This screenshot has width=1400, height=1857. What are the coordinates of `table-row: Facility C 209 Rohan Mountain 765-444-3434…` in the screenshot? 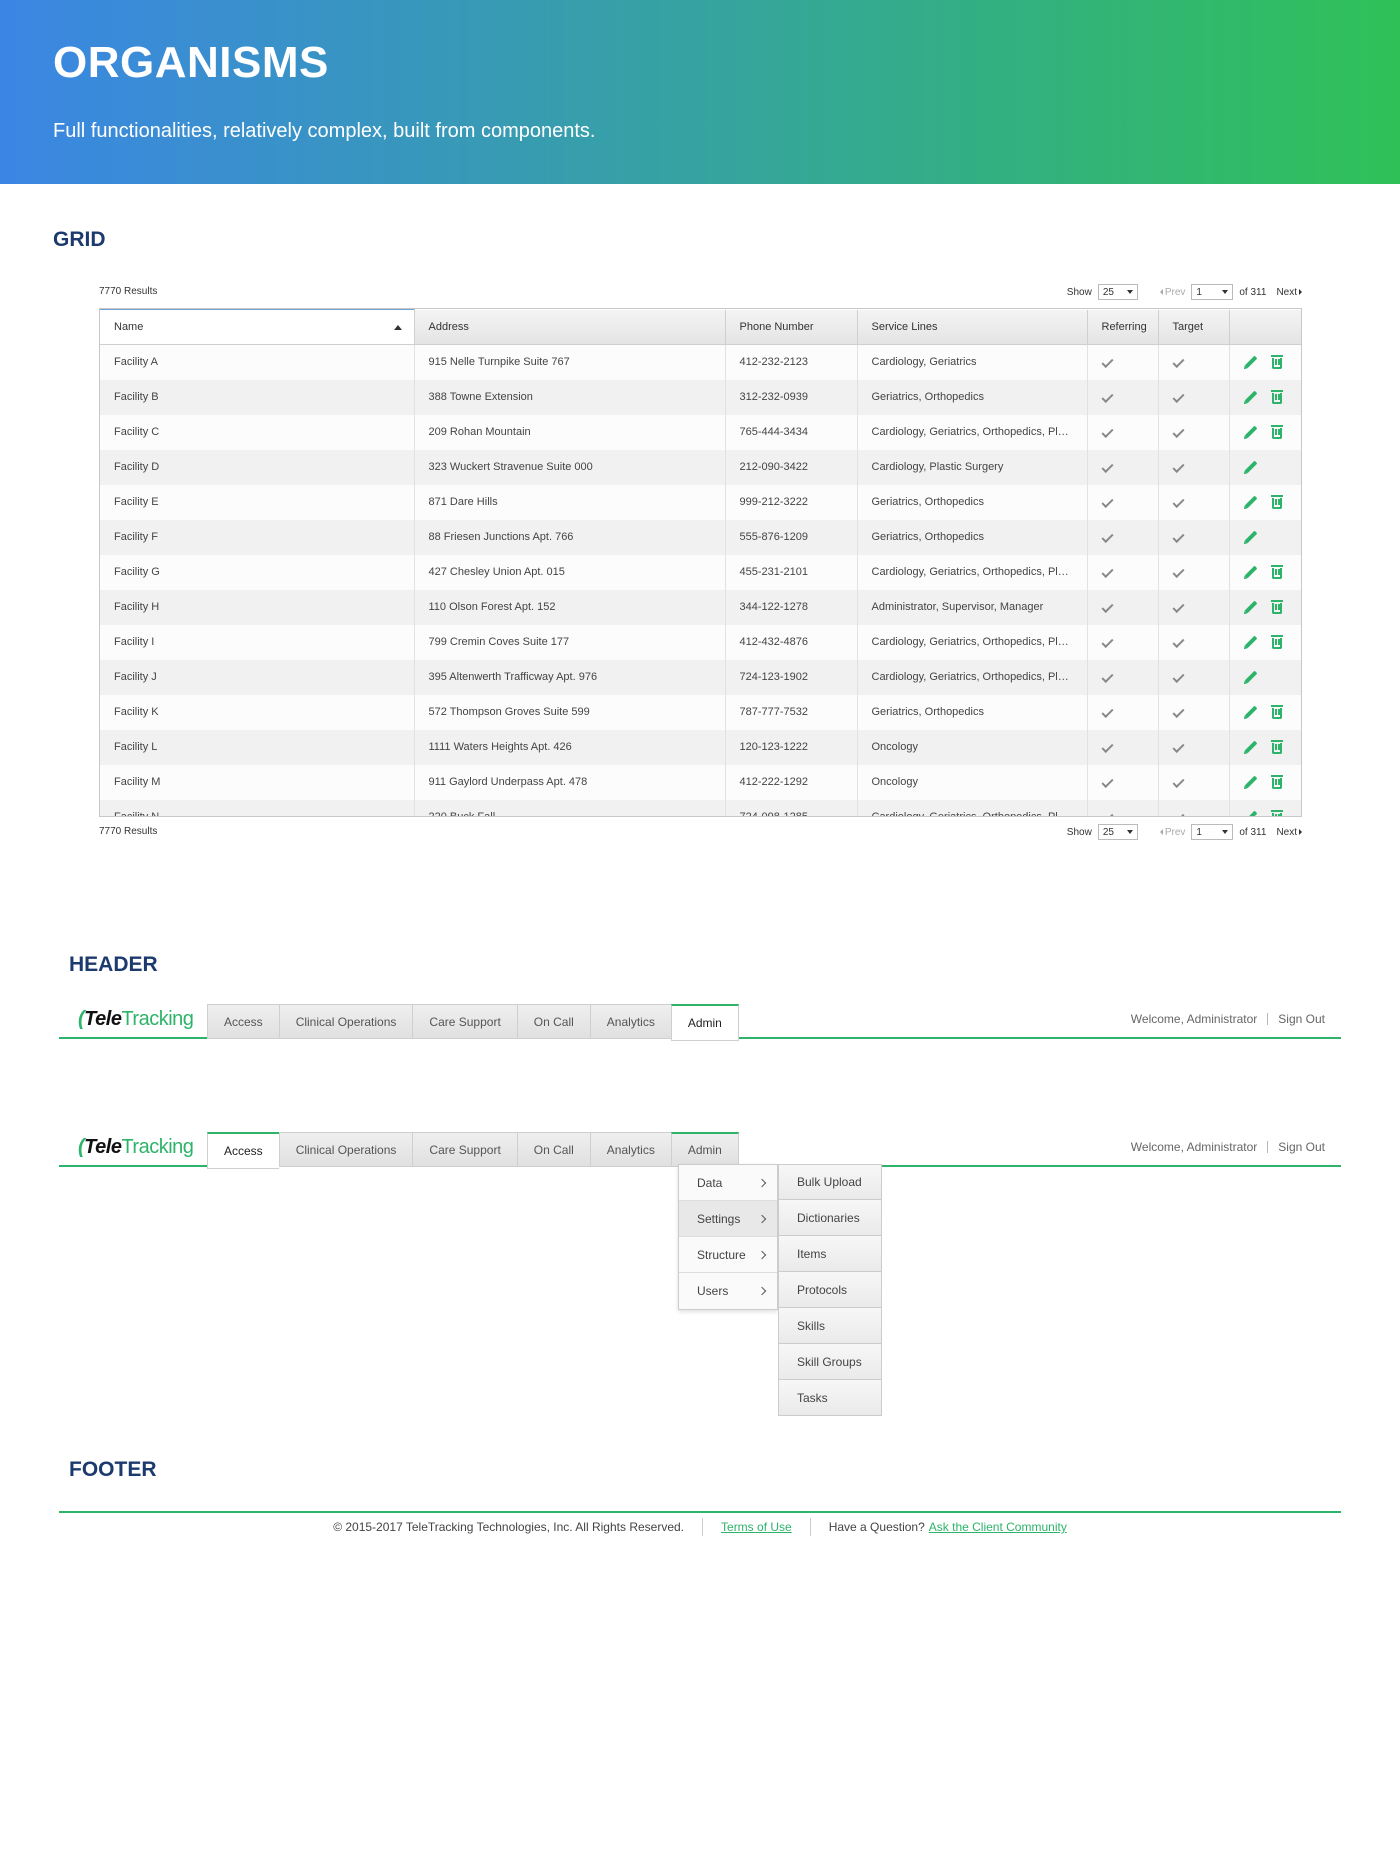 It's located at (700, 432).